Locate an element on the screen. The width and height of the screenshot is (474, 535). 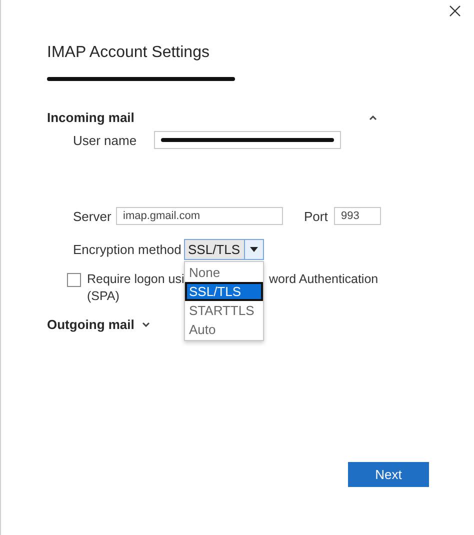
input-field is located at coordinates (247, 140).